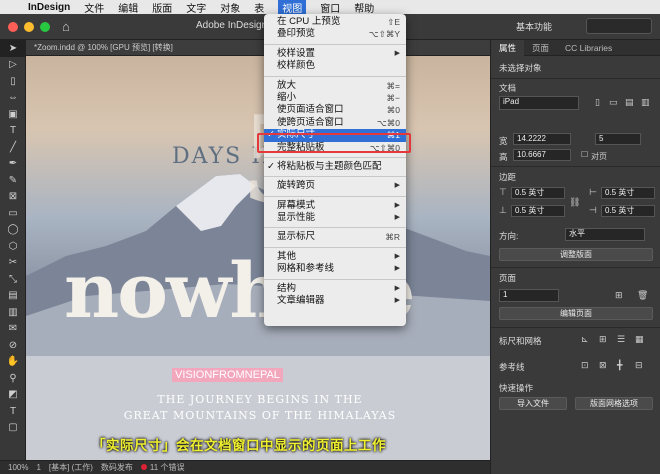  I want to click on gradient-feather-icon: ▥, so click(13, 312).